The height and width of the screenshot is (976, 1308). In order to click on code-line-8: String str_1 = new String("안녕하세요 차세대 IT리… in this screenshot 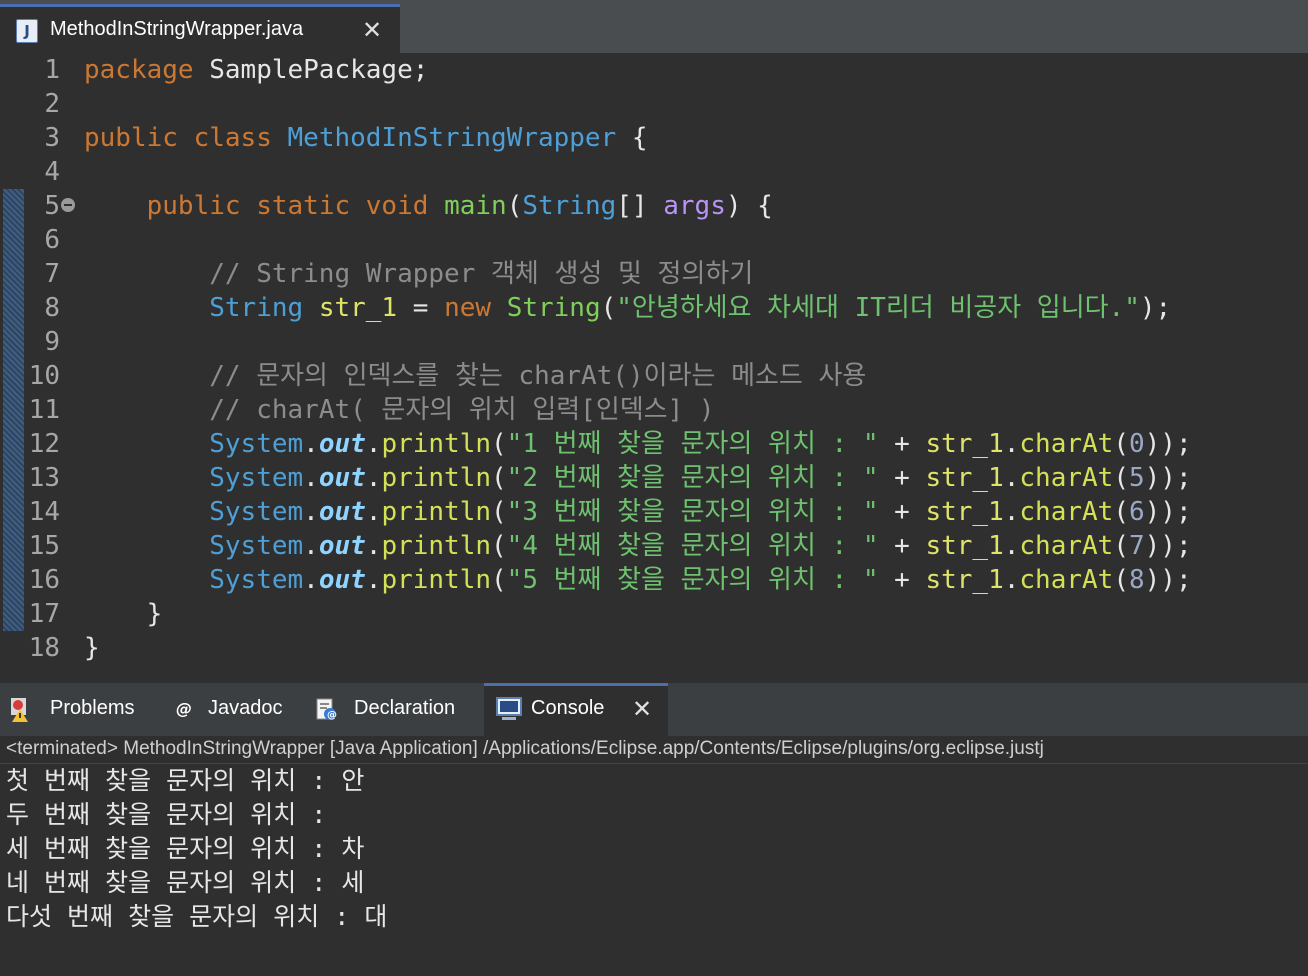, I will do `click(654, 308)`.